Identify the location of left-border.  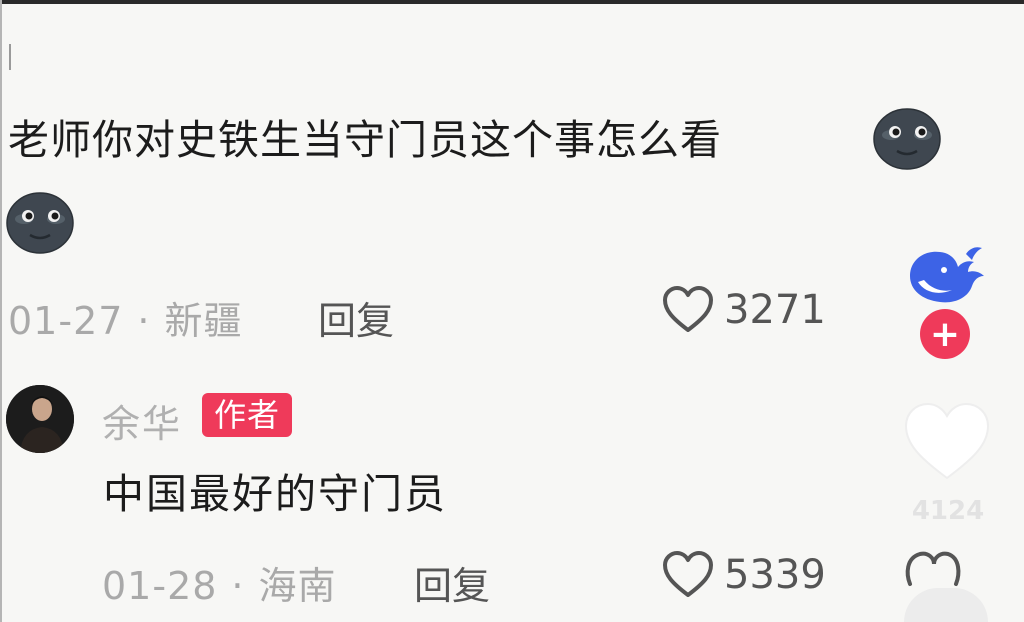
(1, 311).